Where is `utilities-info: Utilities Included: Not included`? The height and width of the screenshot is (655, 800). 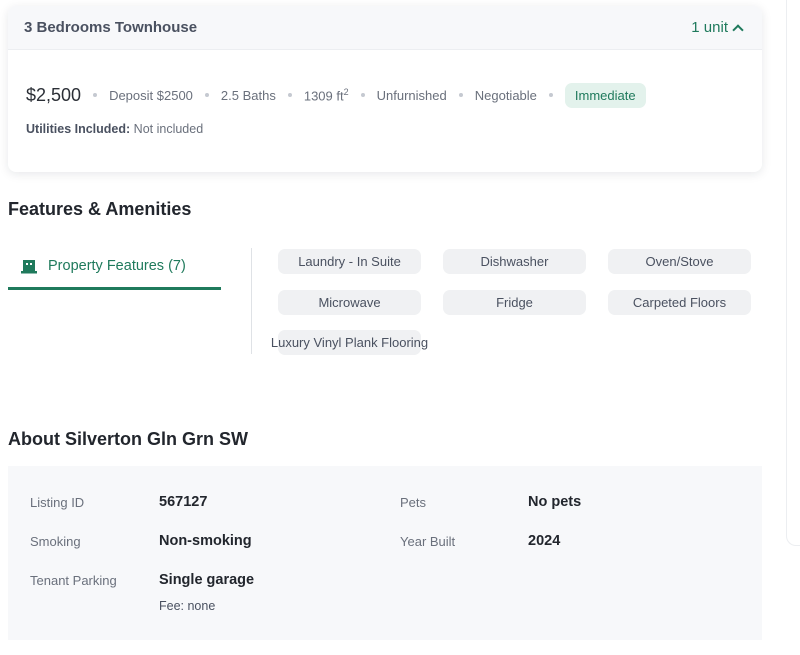 utilities-info: Utilities Included: Not included is located at coordinates (114, 129).